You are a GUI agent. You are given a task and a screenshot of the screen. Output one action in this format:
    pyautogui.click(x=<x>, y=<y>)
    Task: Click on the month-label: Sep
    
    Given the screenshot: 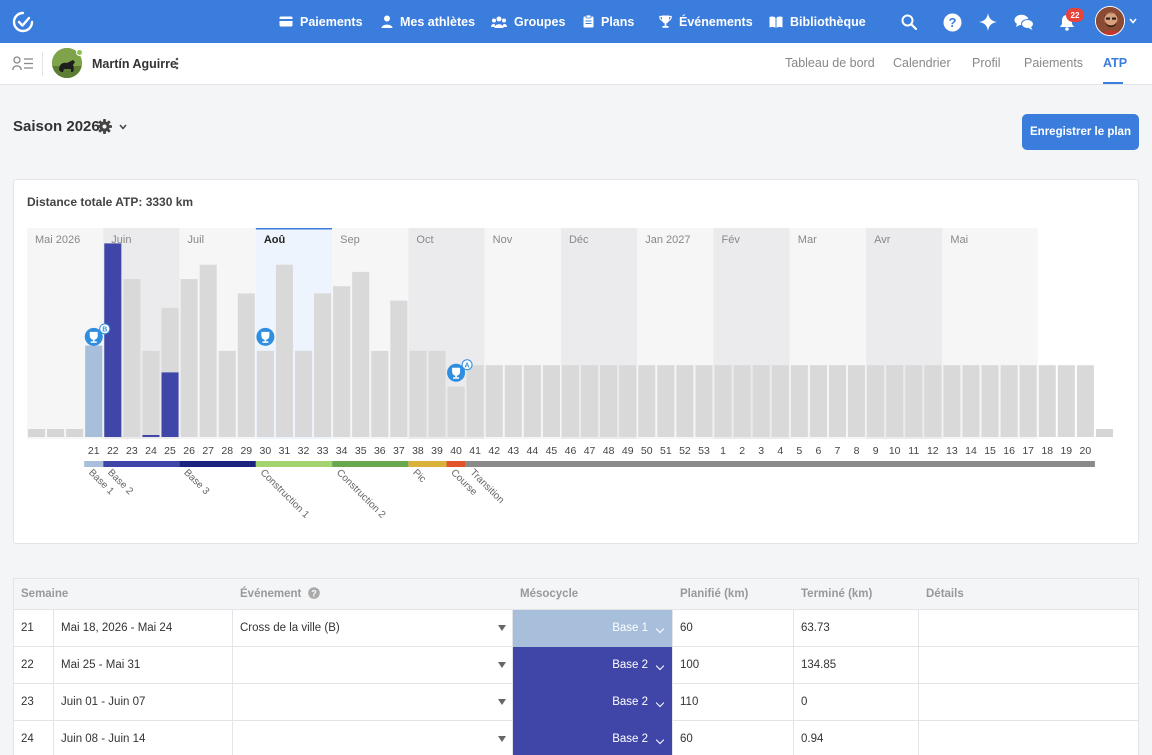 What is the action you would take?
    pyautogui.click(x=350, y=240)
    